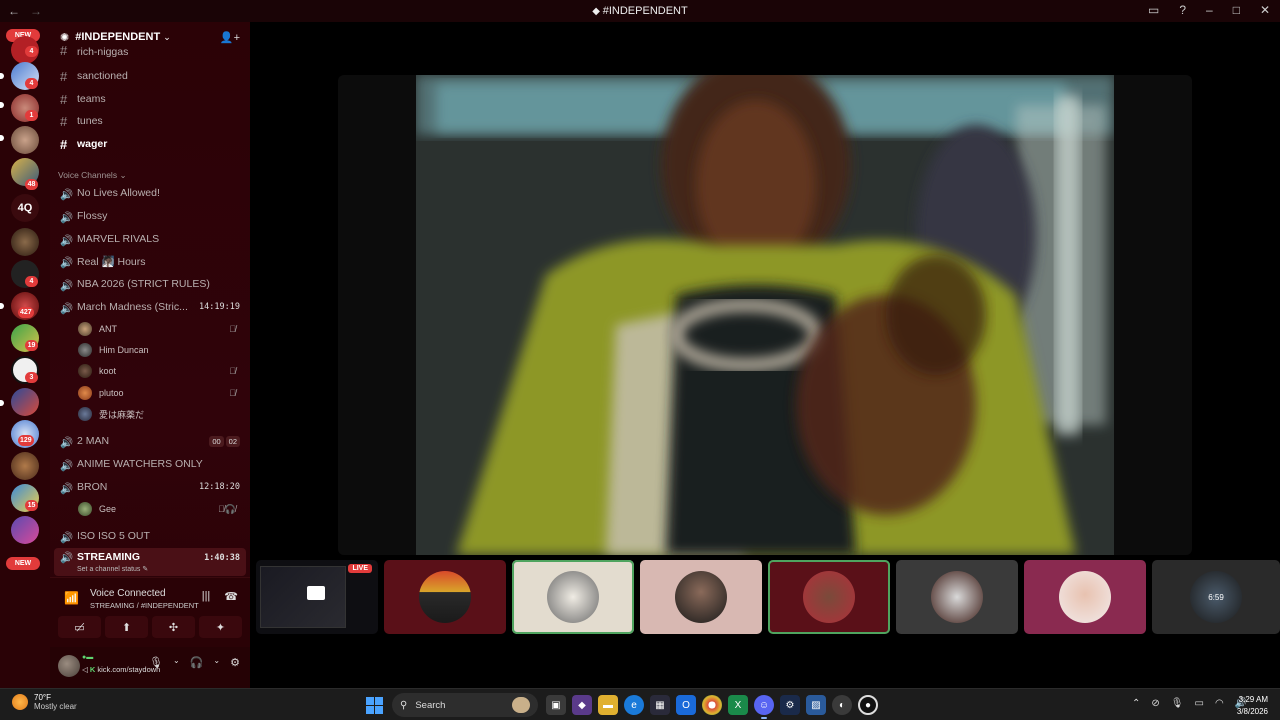  What do you see at coordinates (1189, 703) in the screenshot?
I see `system-tray: ⌃ ⊘ 🎙 ▭ ◠ 🔊` at bounding box center [1189, 703].